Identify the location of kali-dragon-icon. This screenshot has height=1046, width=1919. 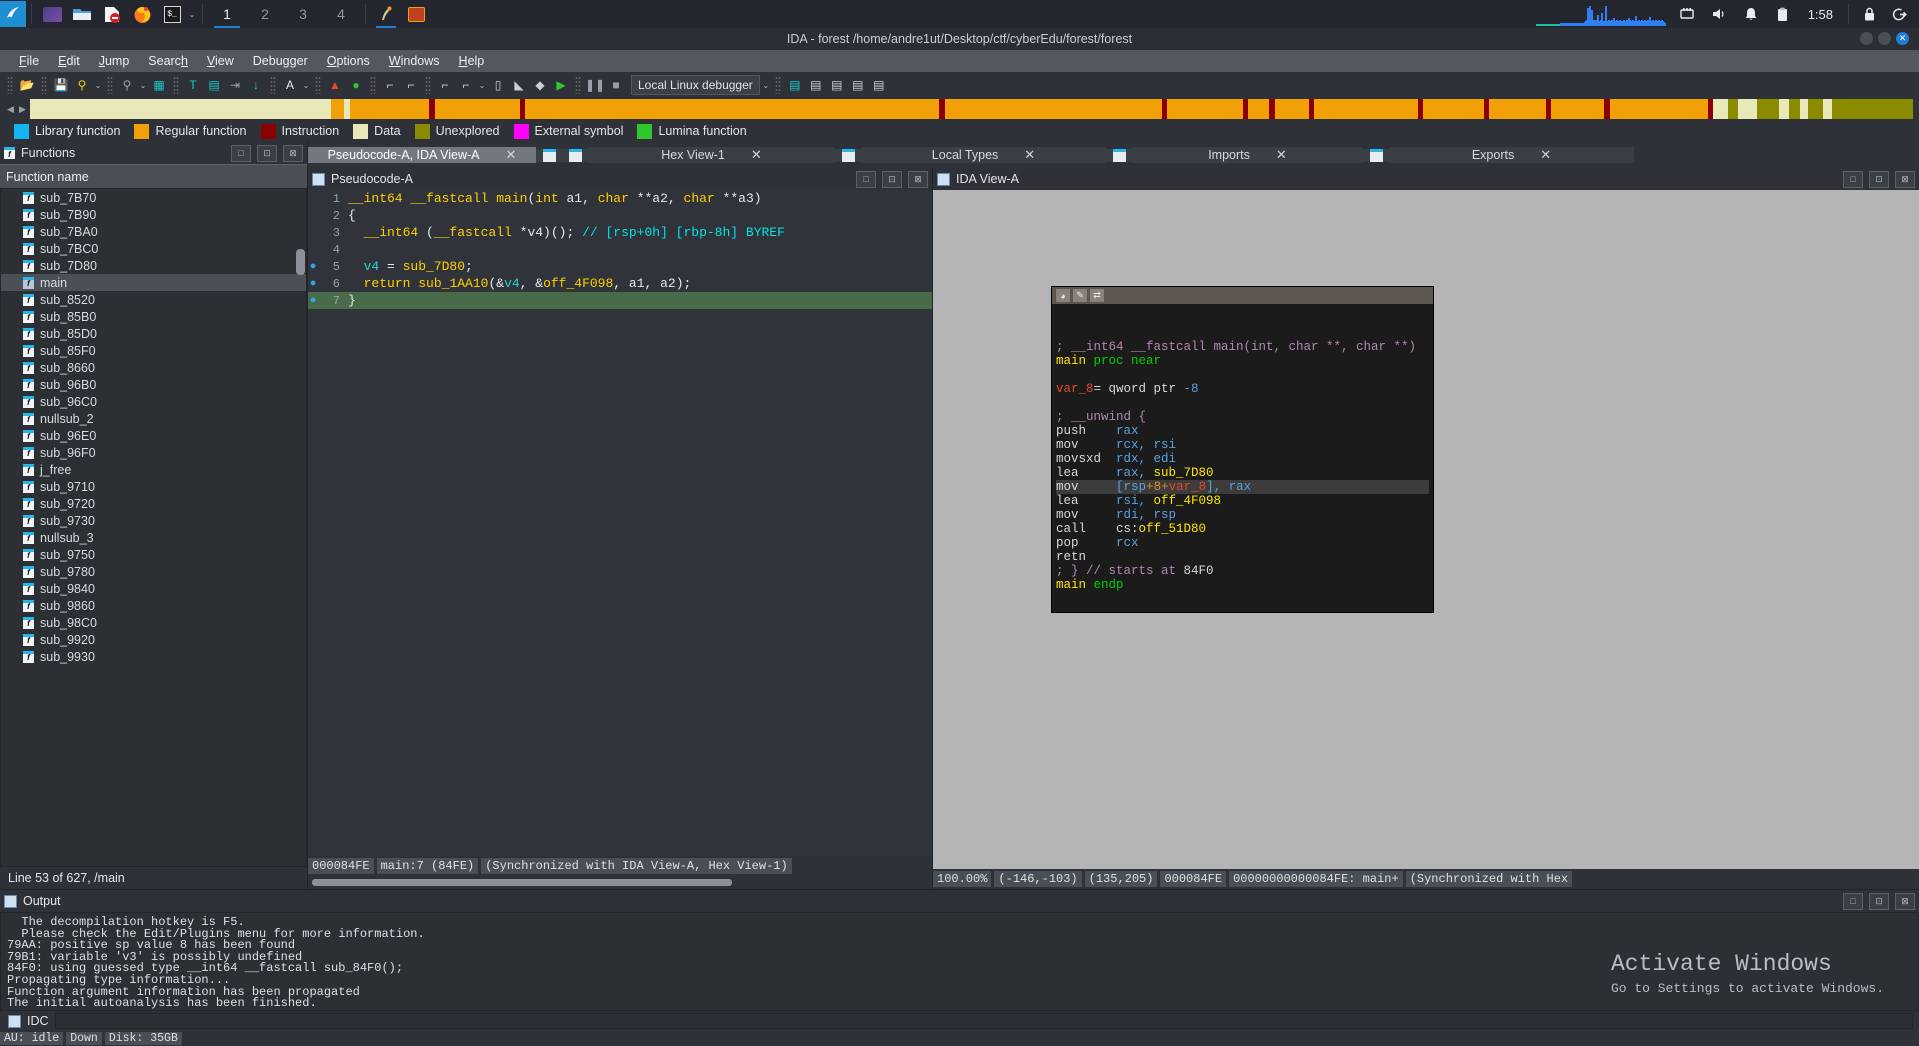
(13, 14).